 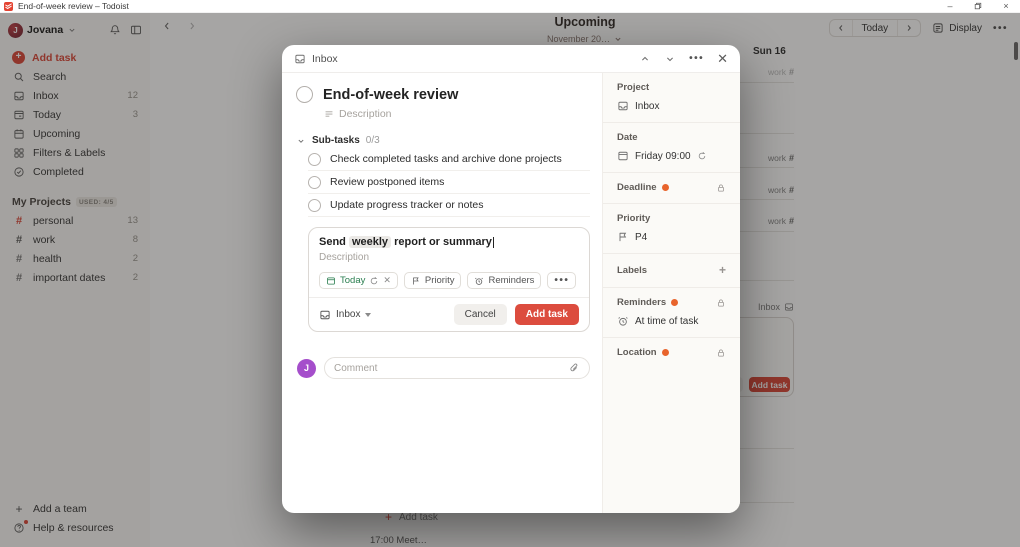 I want to click on window-controls: – ×, so click(x=978, y=6).